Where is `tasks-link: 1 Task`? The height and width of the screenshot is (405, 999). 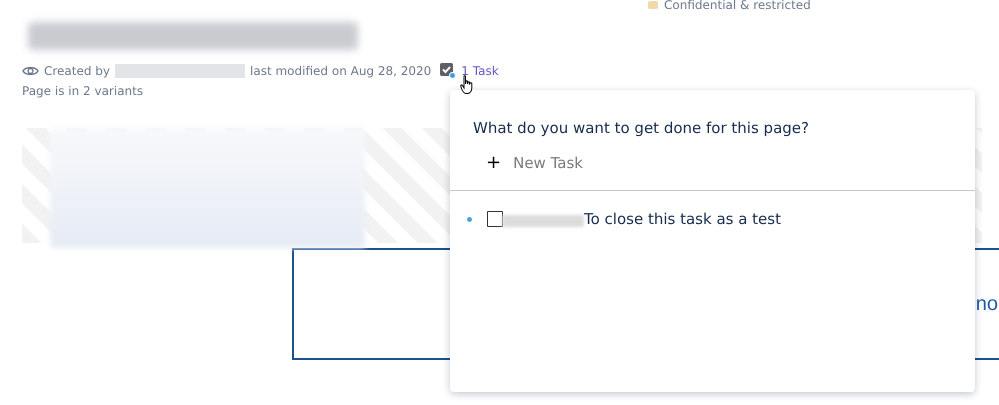
tasks-link: 1 Task is located at coordinates (480, 71).